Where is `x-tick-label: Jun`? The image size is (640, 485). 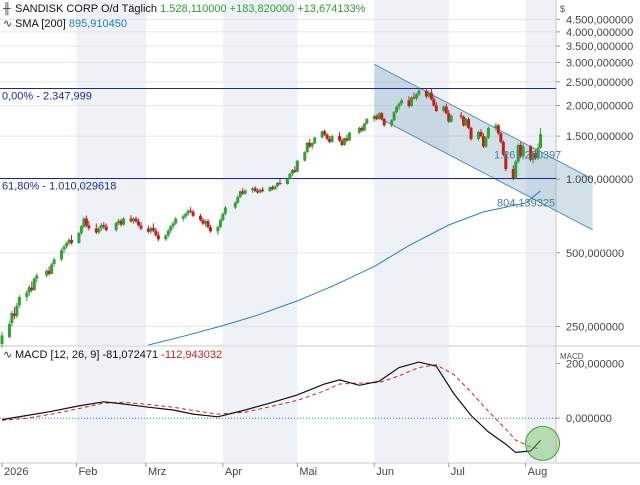
x-tick-label: Jun is located at coordinates (385, 472).